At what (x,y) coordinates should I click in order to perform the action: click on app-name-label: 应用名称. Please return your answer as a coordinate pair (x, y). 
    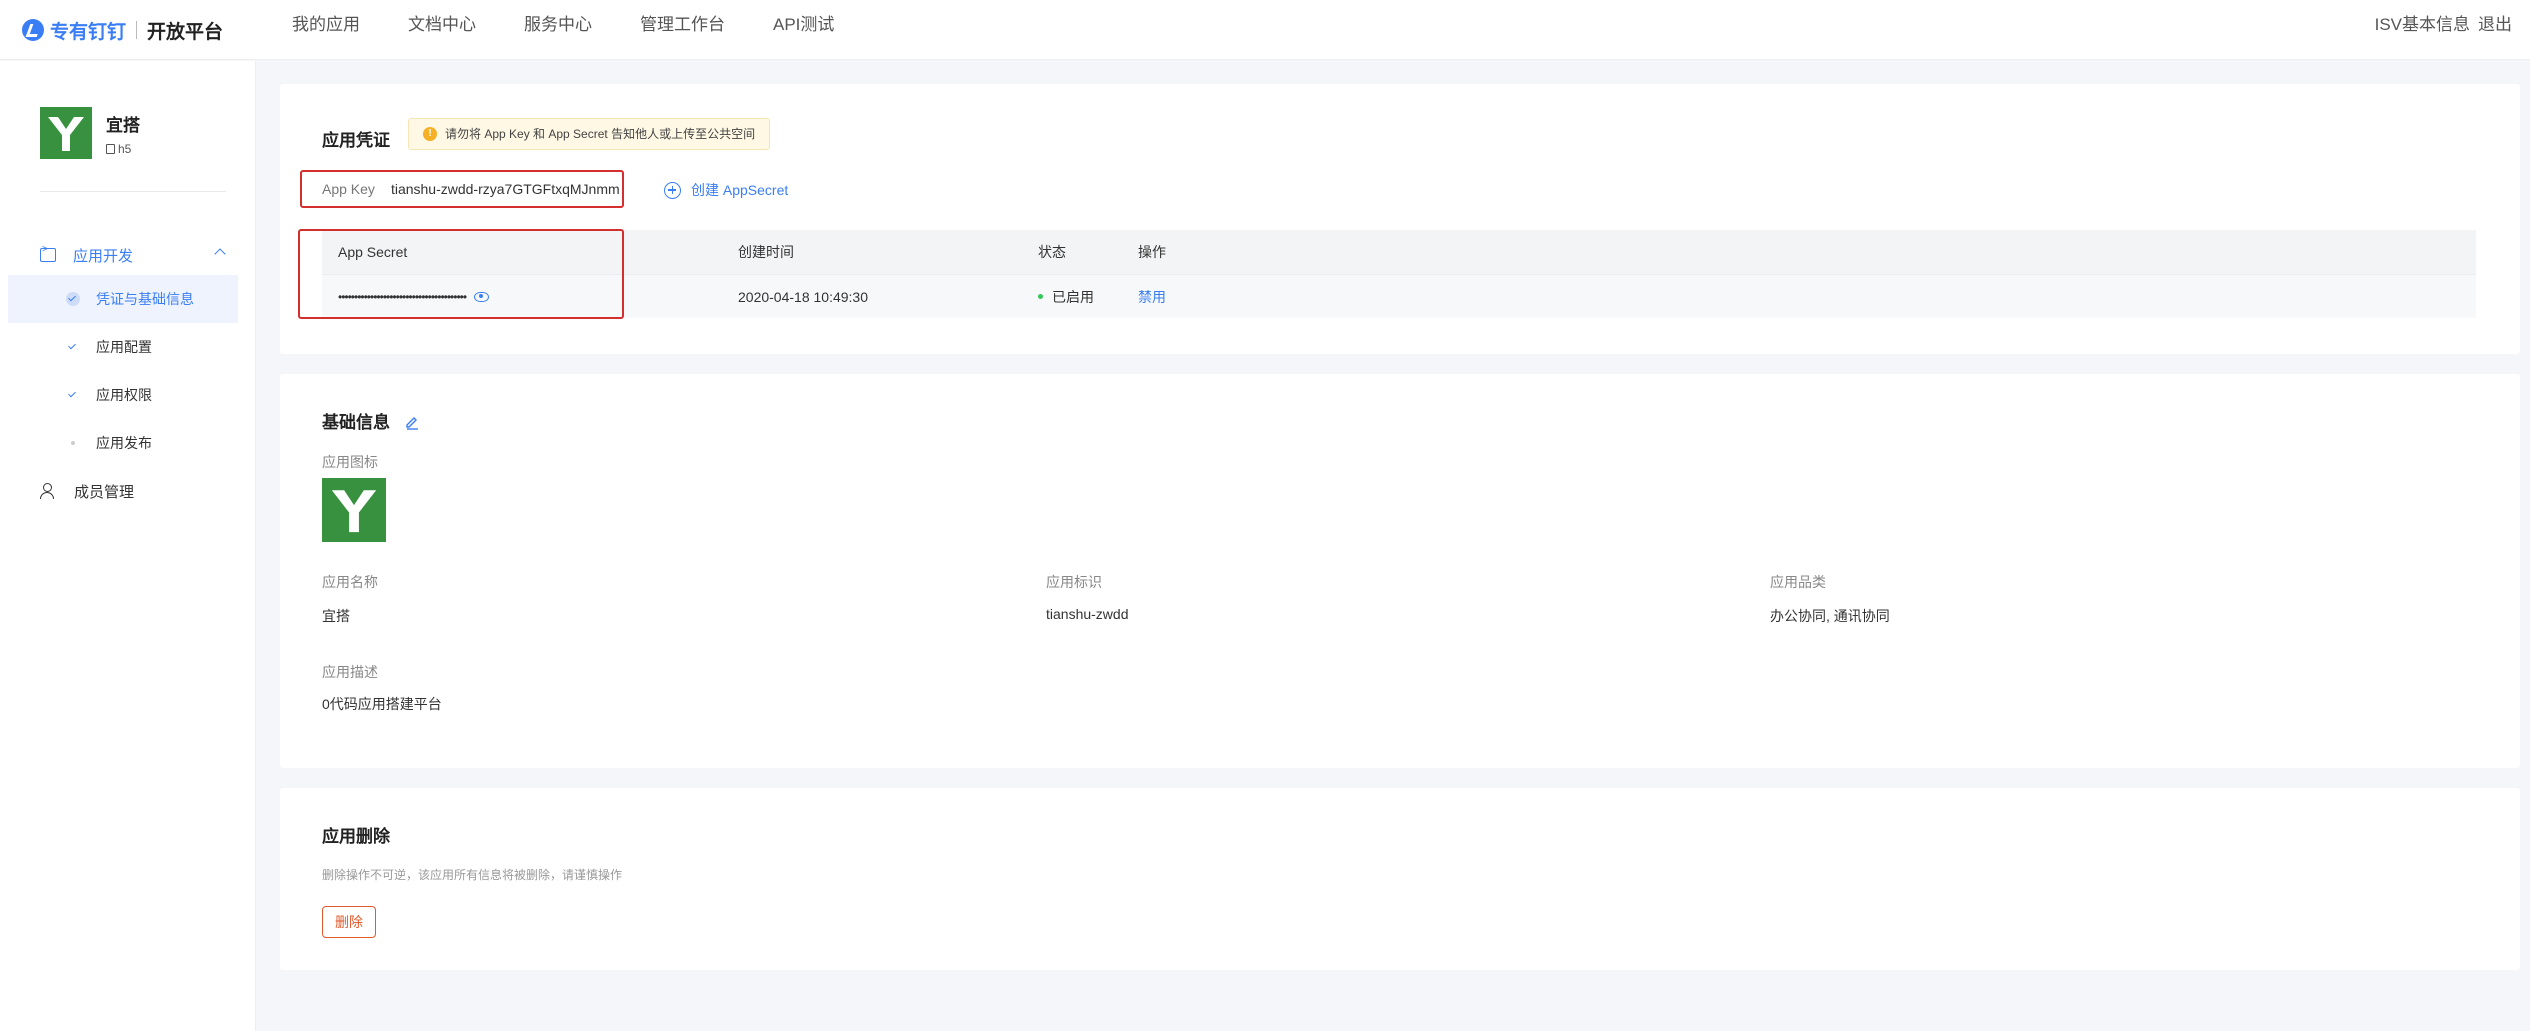
    Looking at the image, I should click on (350, 582).